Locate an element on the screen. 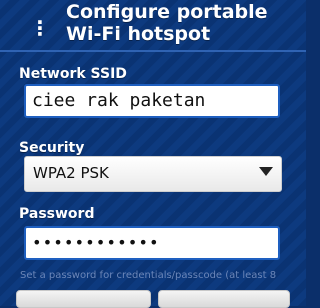  ssid-label: Network SSID is located at coordinates (73, 74).